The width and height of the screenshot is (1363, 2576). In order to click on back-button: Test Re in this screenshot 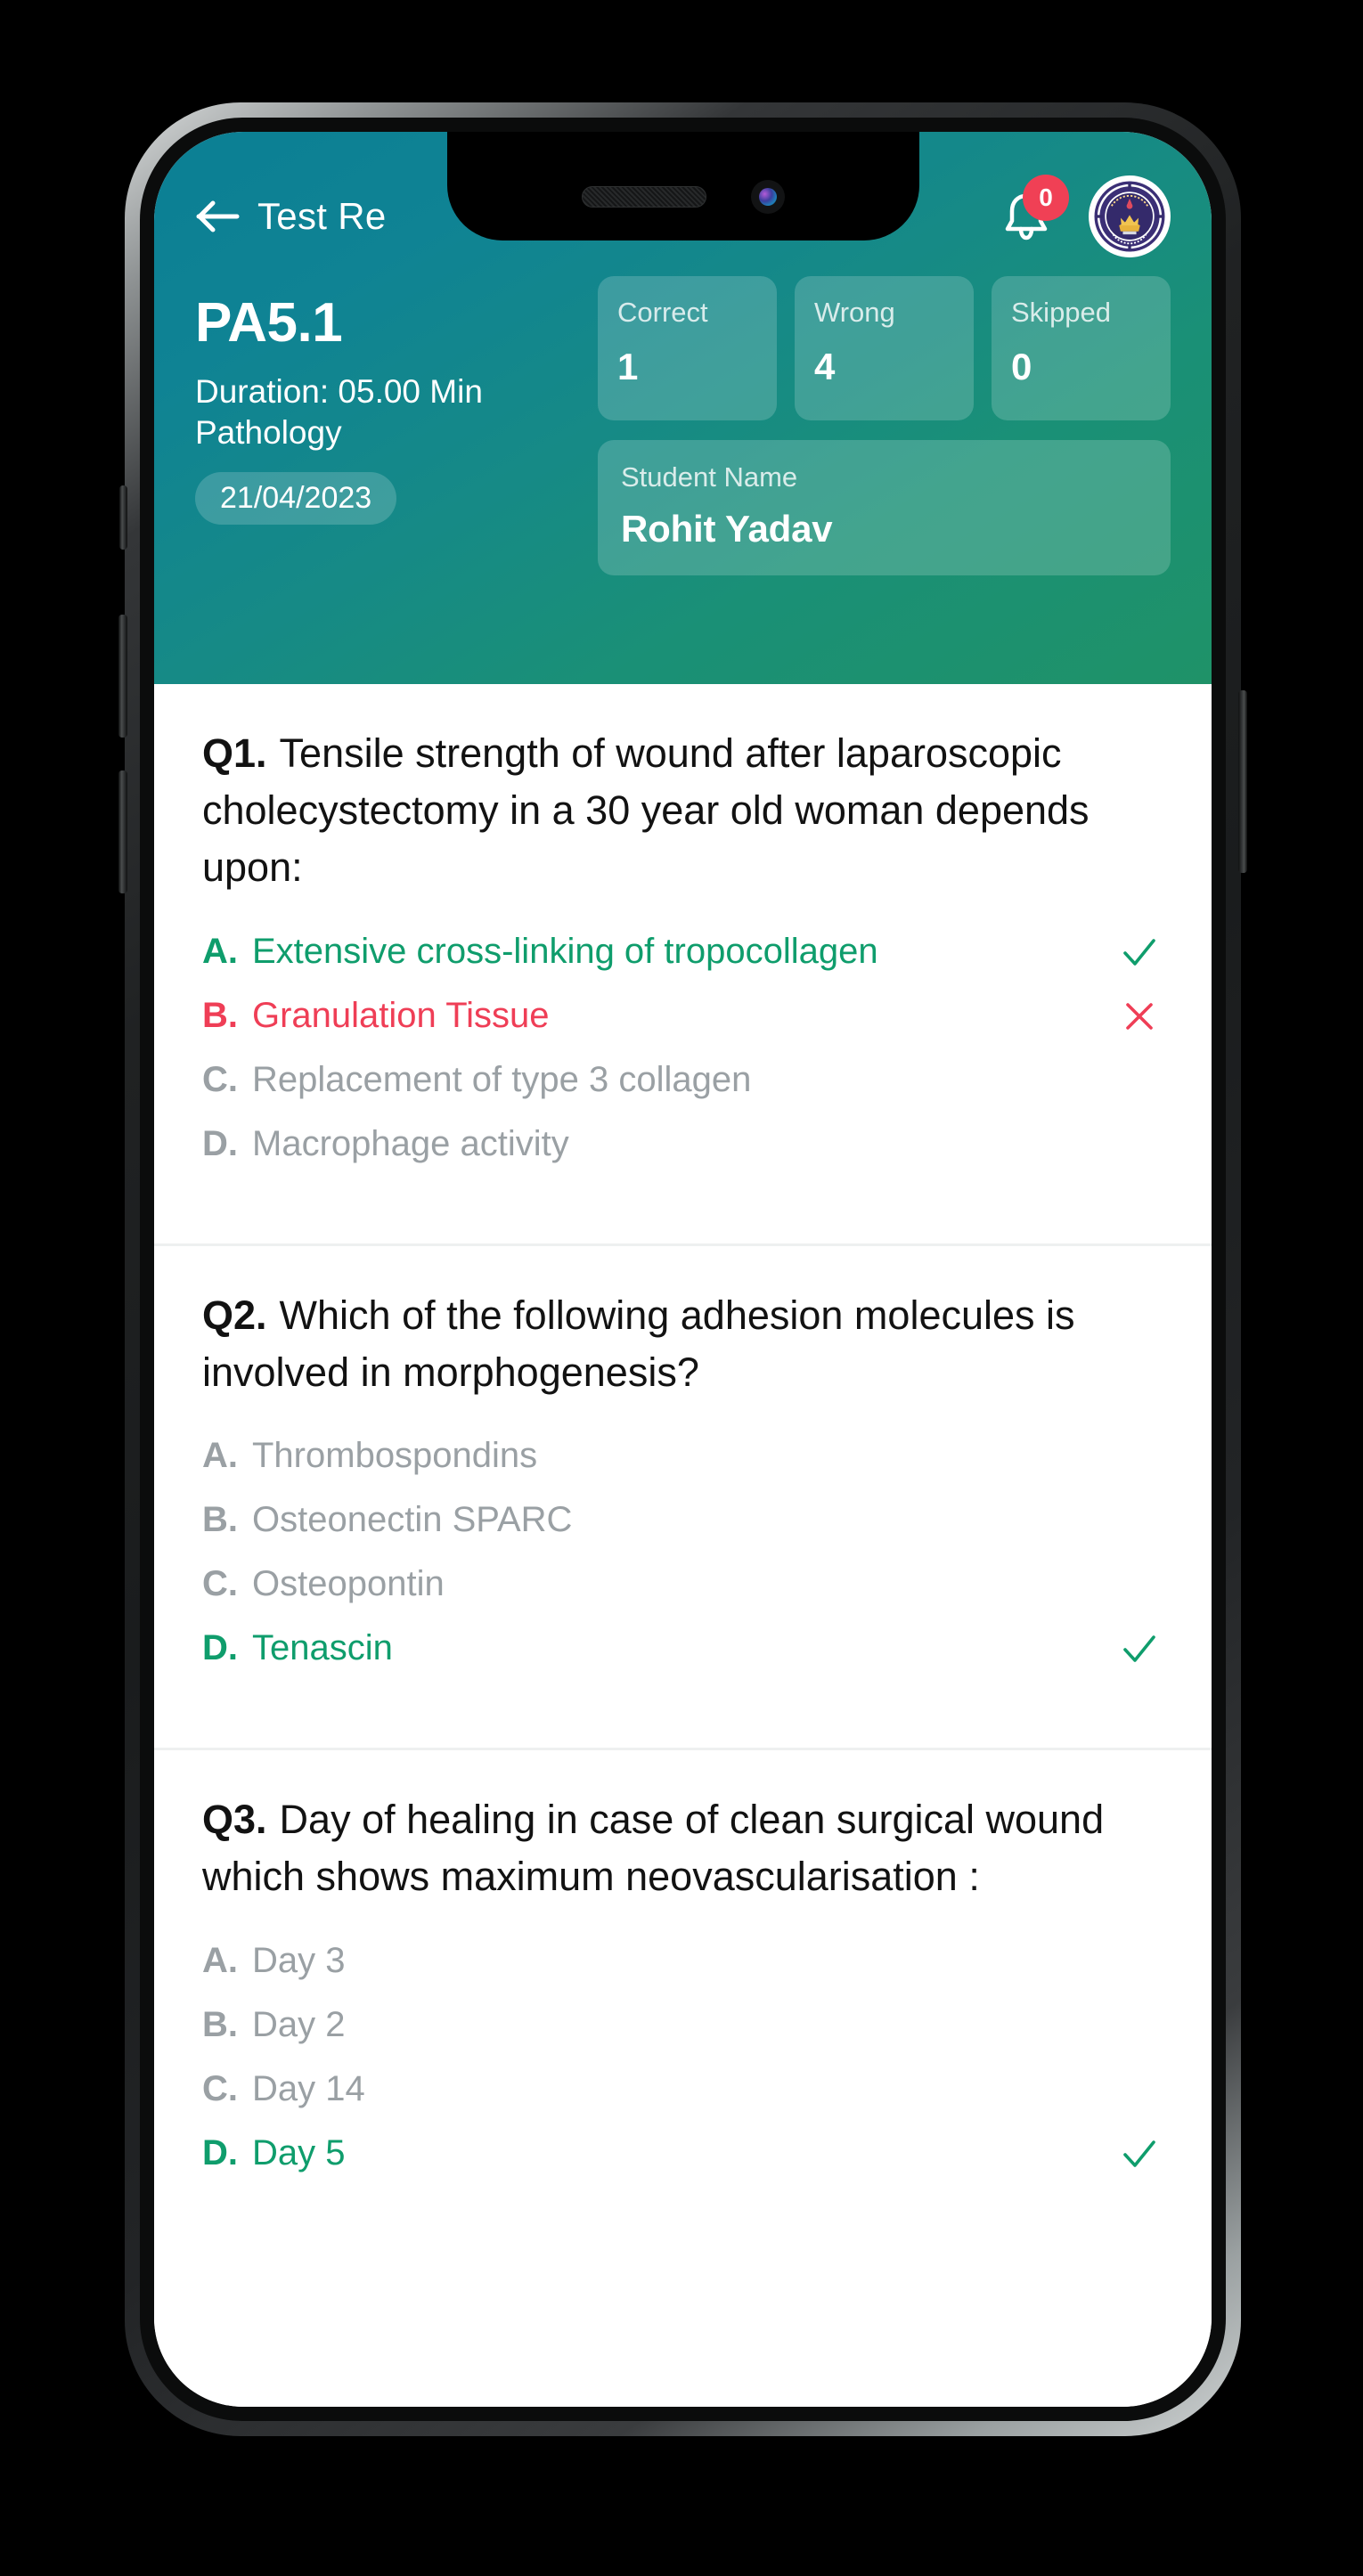, I will do `click(291, 217)`.